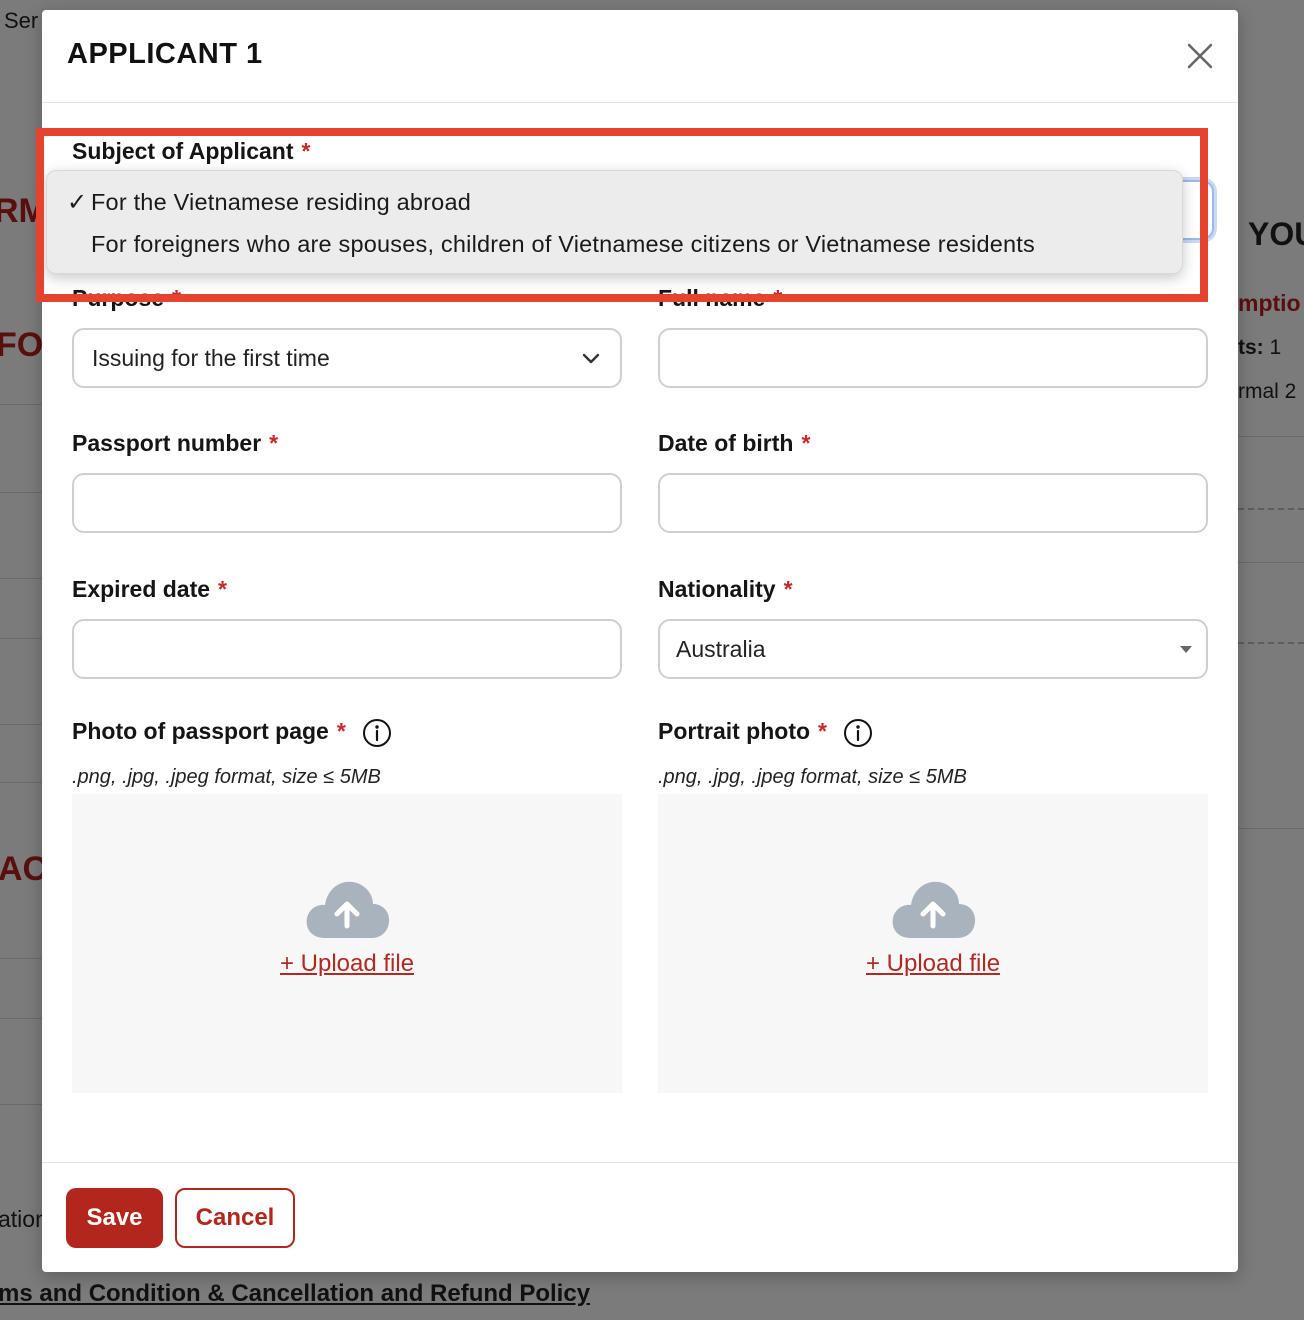 The image size is (1304, 1320). What do you see at coordinates (721, 648) in the screenshot?
I see `nationality-value: Australia` at bounding box center [721, 648].